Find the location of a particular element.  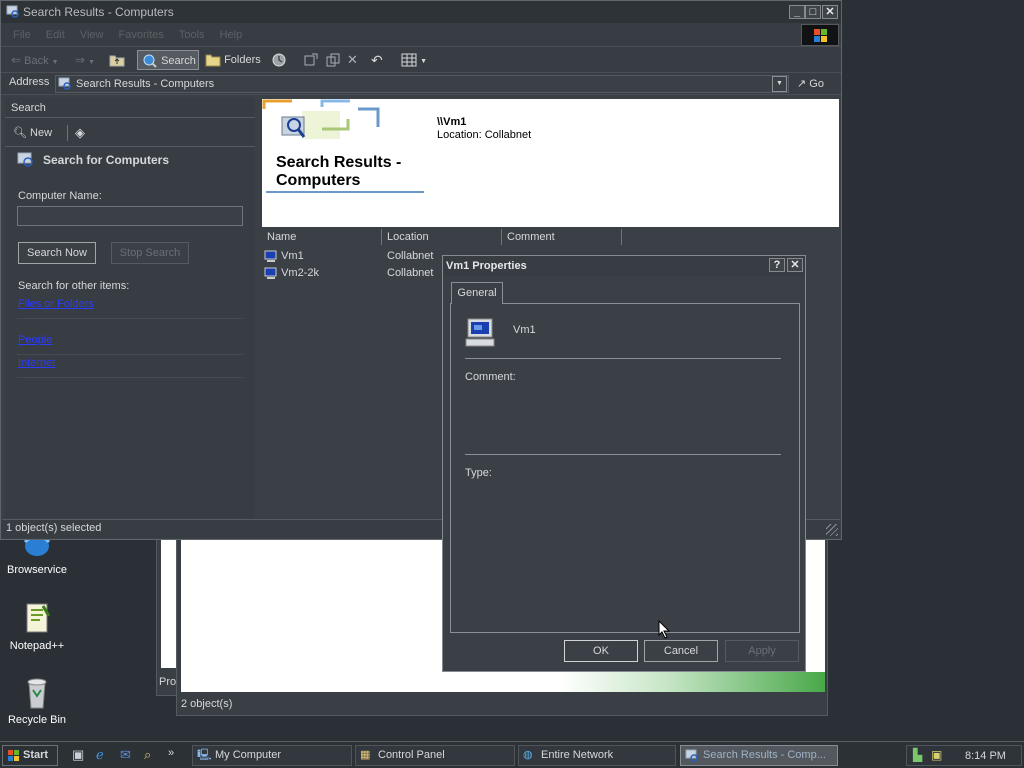

search-options-button: ◈ is located at coordinates (80, 133).